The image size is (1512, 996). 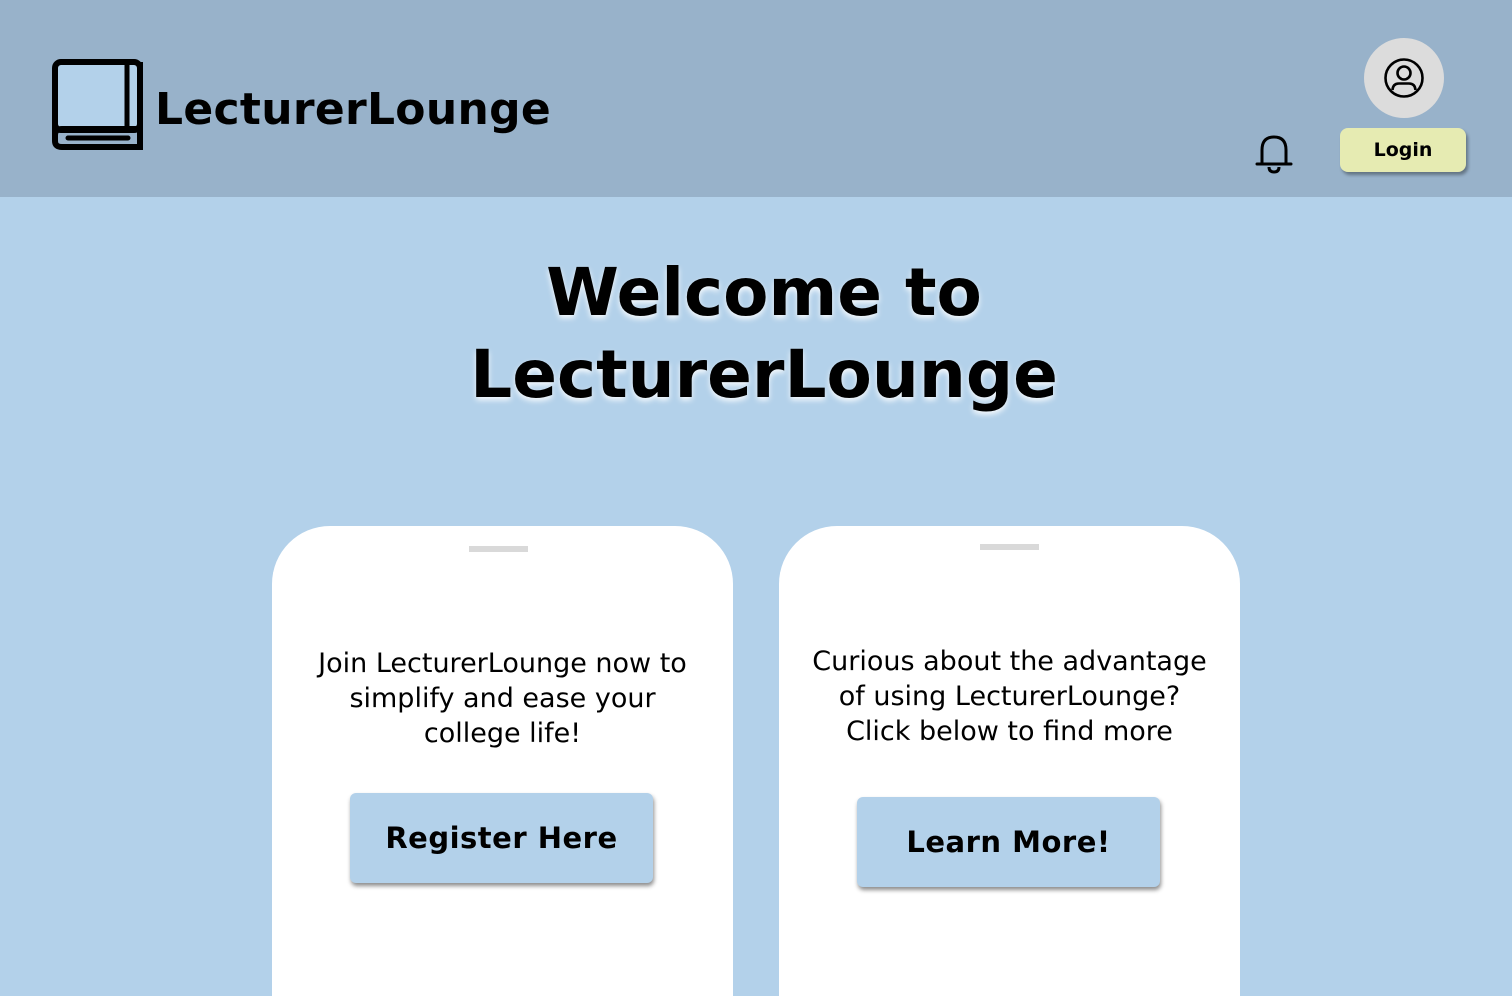 I want to click on title-line-2: LecturerLounge, so click(x=764, y=374).